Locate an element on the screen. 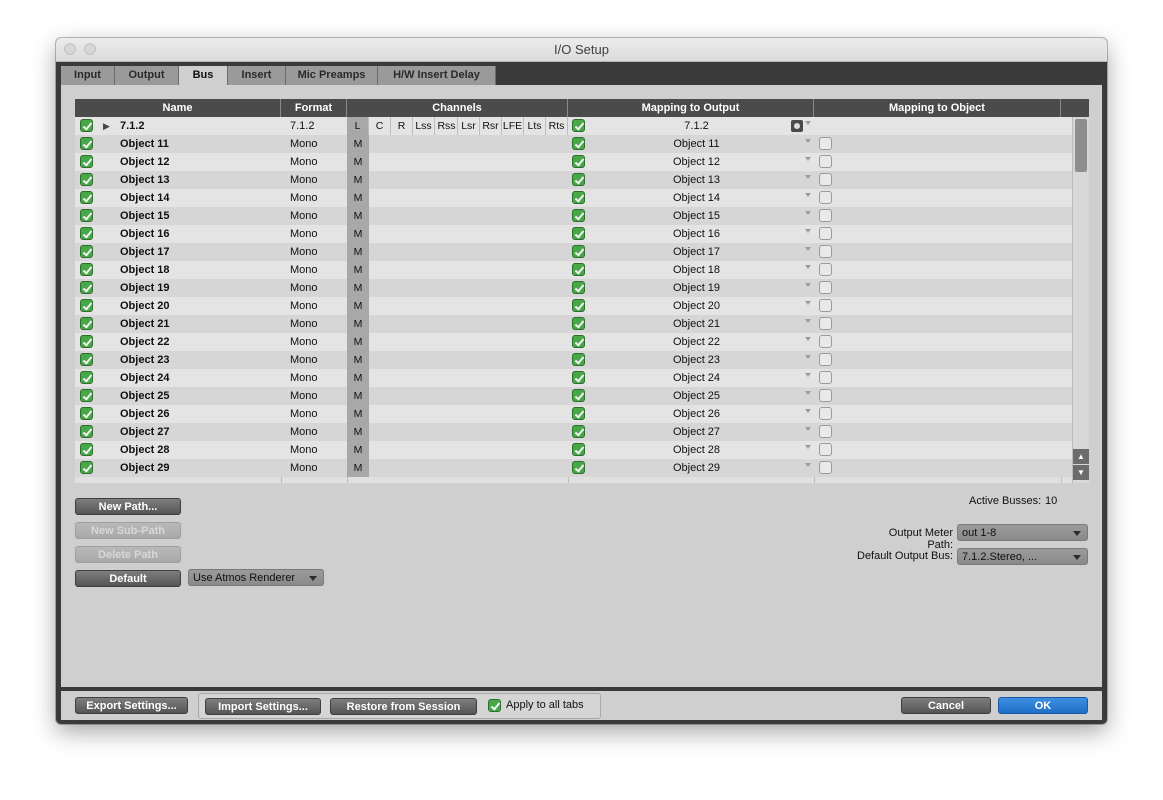 This screenshot has width=1163, height=800. table-row: Object 22 Mono M Object 22 is located at coordinates (573, 342).